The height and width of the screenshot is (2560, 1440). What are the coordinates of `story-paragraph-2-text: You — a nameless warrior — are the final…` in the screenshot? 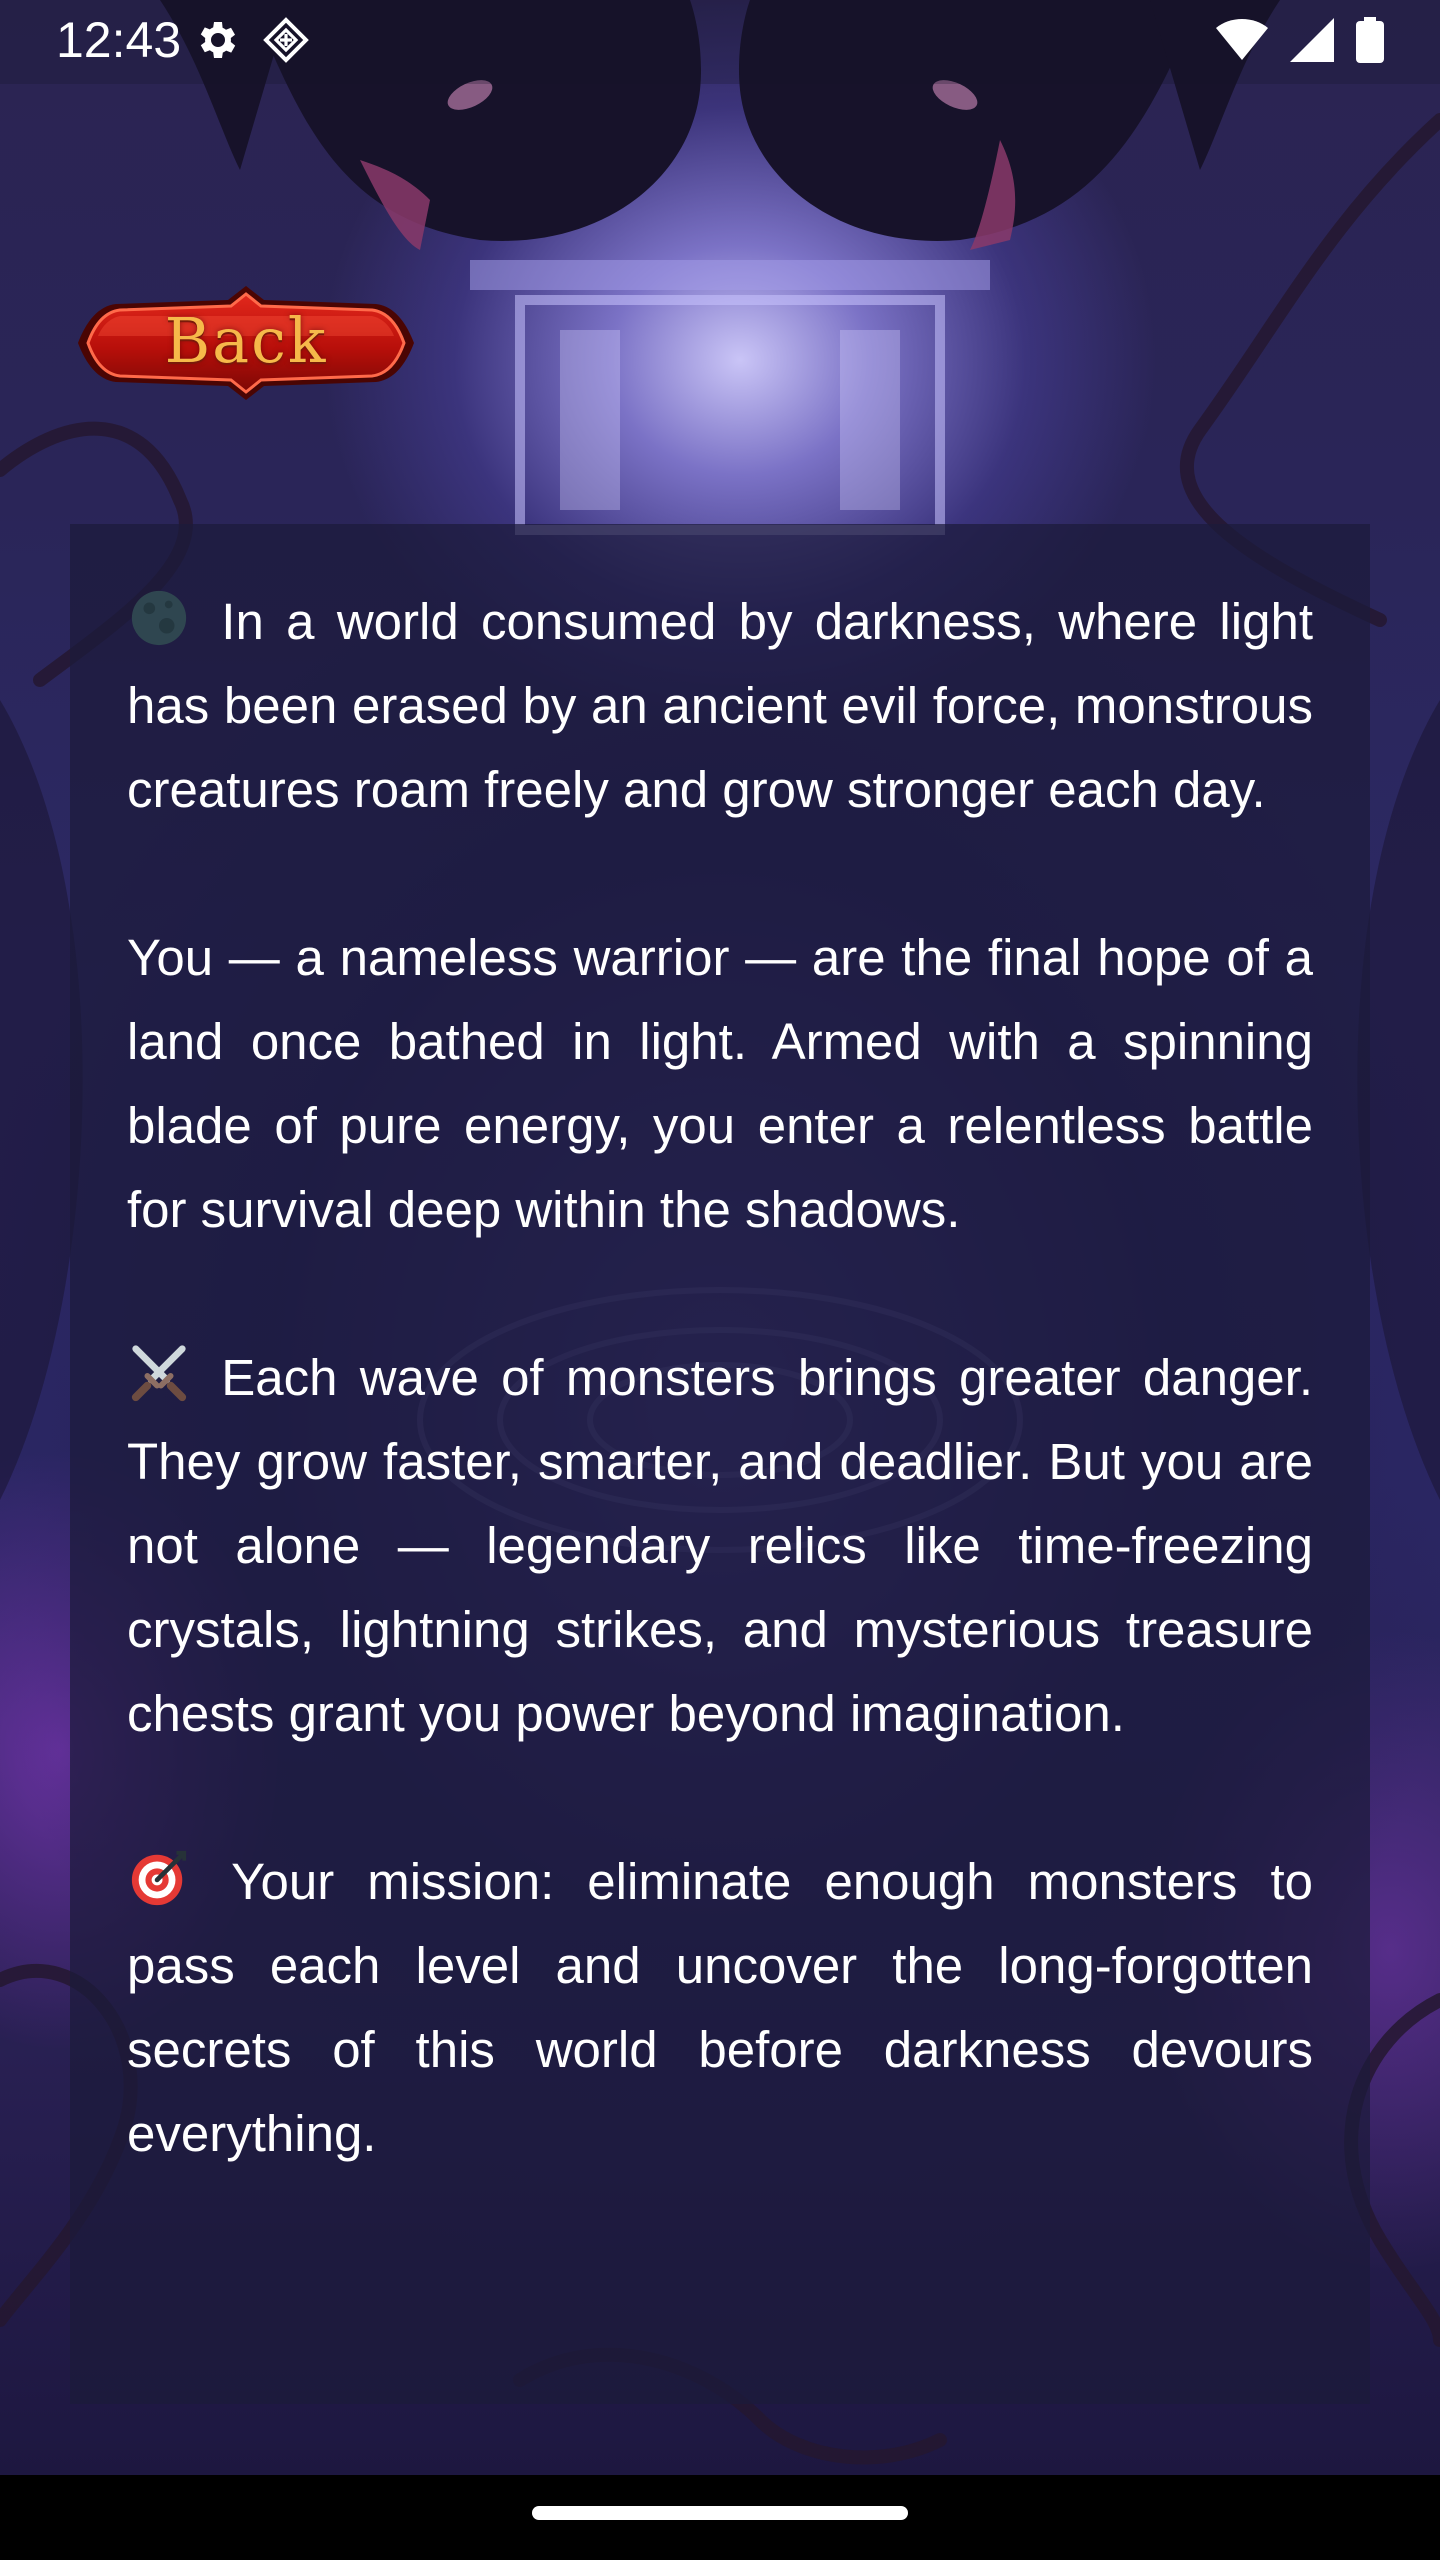 It's located at (720, 1083).